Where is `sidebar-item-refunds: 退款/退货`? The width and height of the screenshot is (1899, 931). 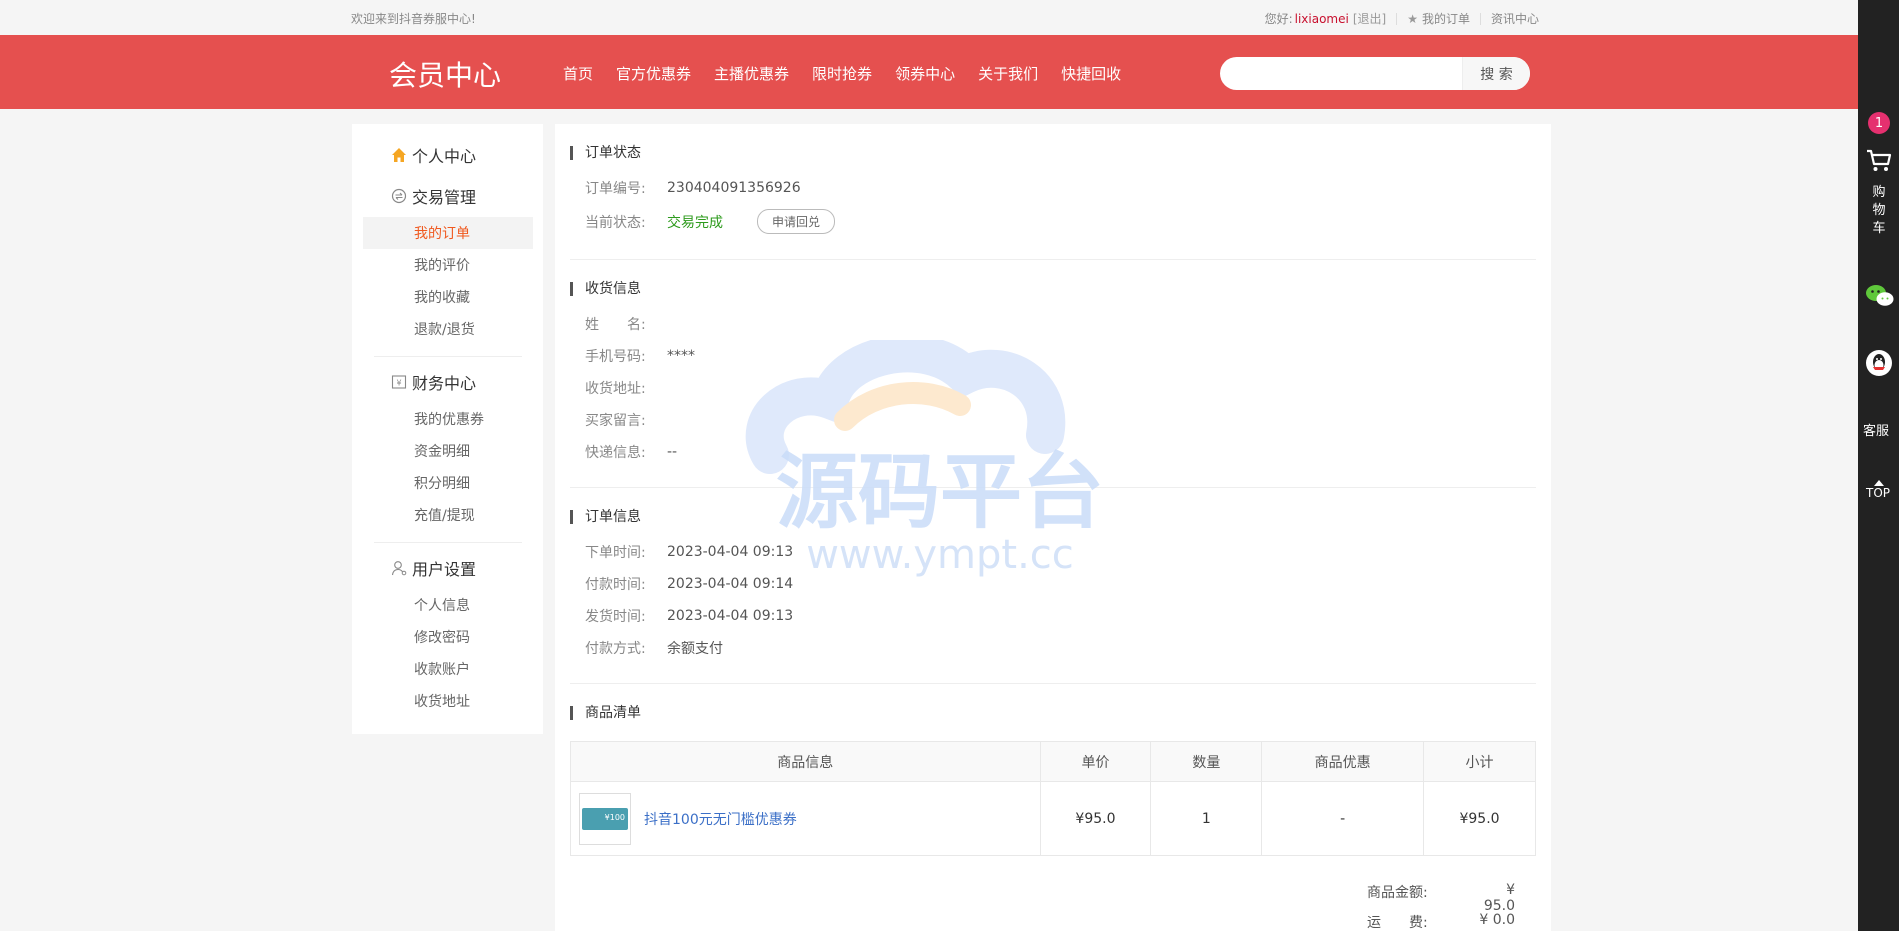 sidebar-item-refunds: 退款/退货 is located at coordinates (447, 329).